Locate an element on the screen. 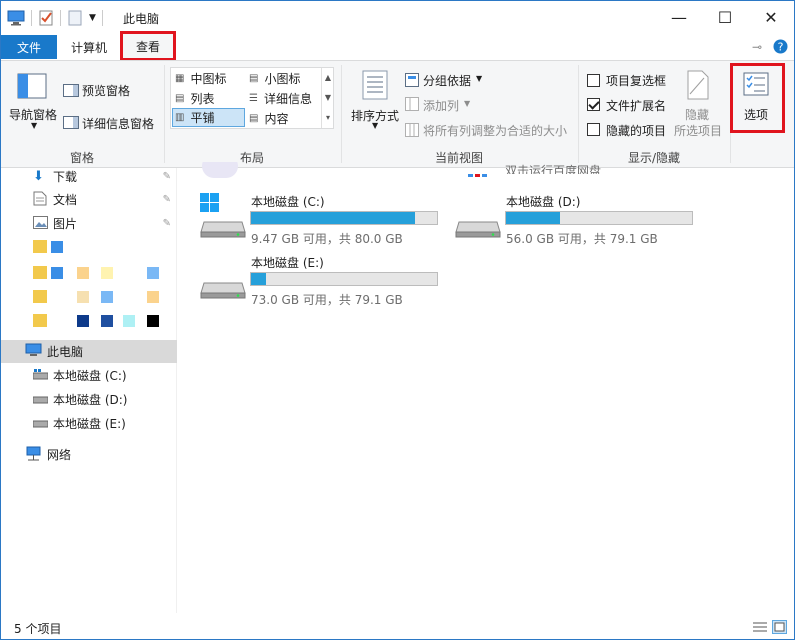  network-icon is located at coordinates (36, 455).